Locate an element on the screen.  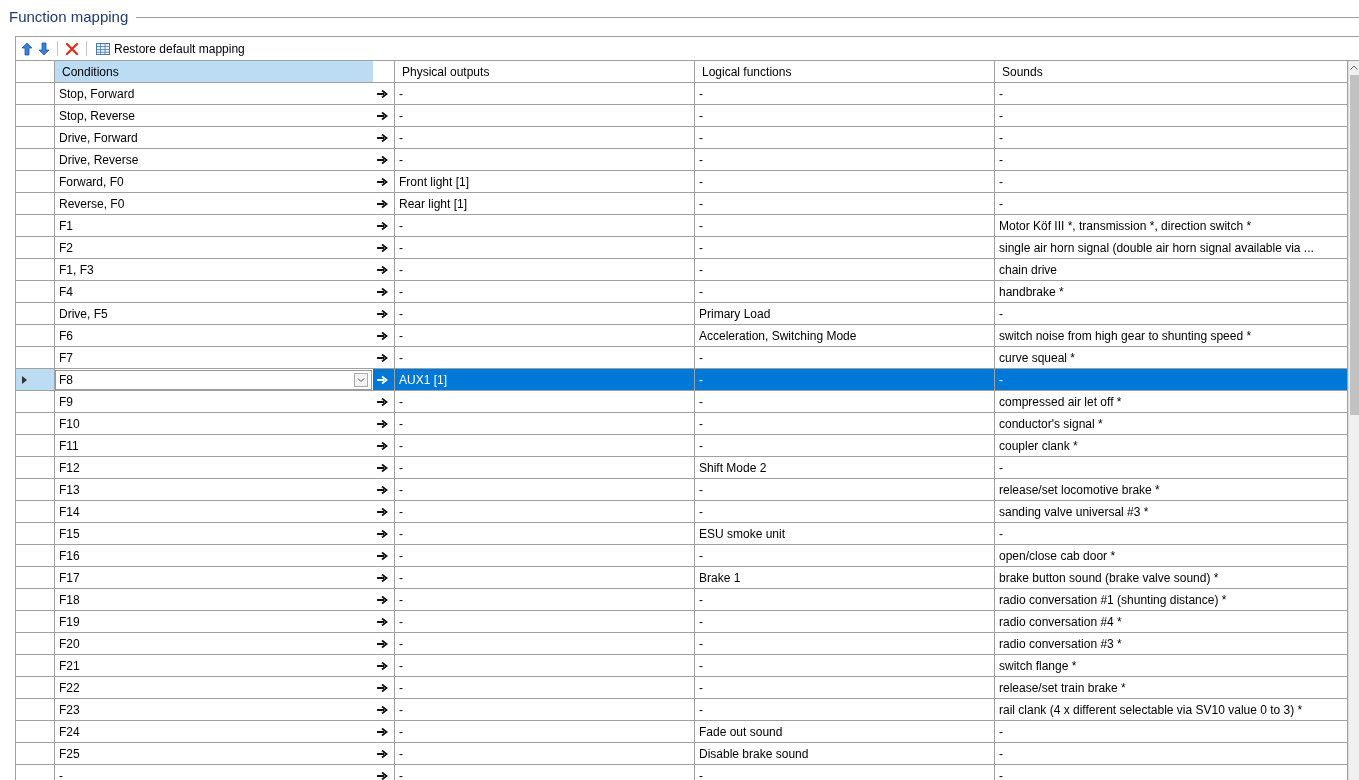
table-cell: F18 is located at coordinates (69, 599).